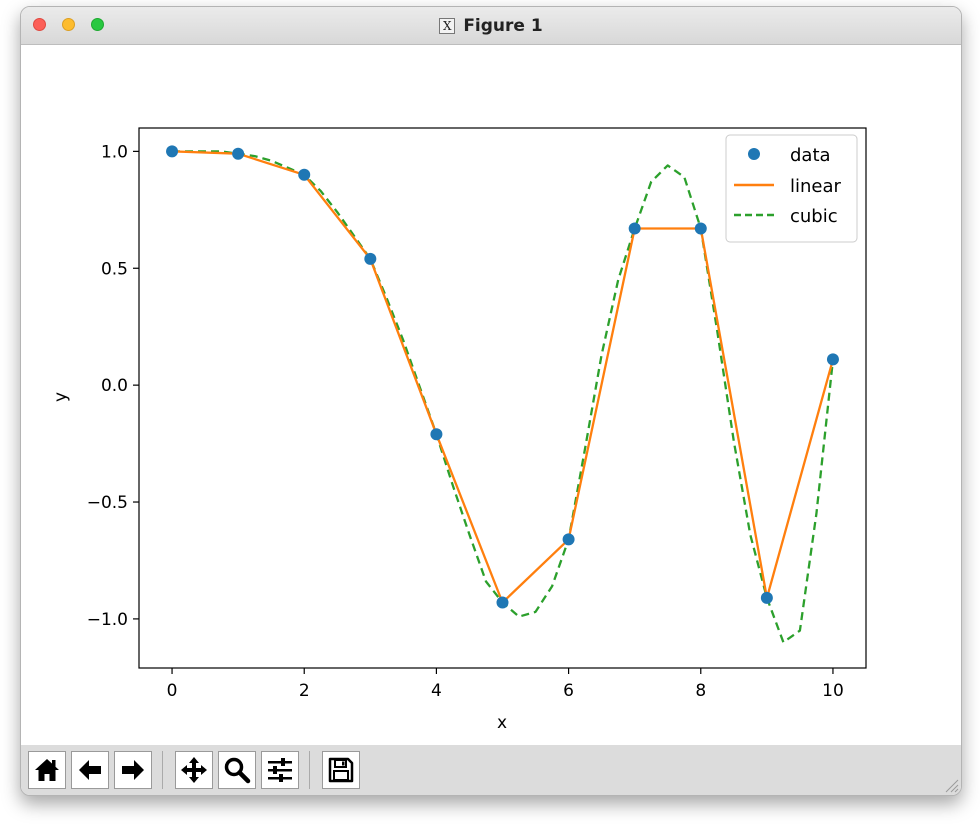 This screenshot has height=827, width=980. I want to click on back-button, so click(90, 770).